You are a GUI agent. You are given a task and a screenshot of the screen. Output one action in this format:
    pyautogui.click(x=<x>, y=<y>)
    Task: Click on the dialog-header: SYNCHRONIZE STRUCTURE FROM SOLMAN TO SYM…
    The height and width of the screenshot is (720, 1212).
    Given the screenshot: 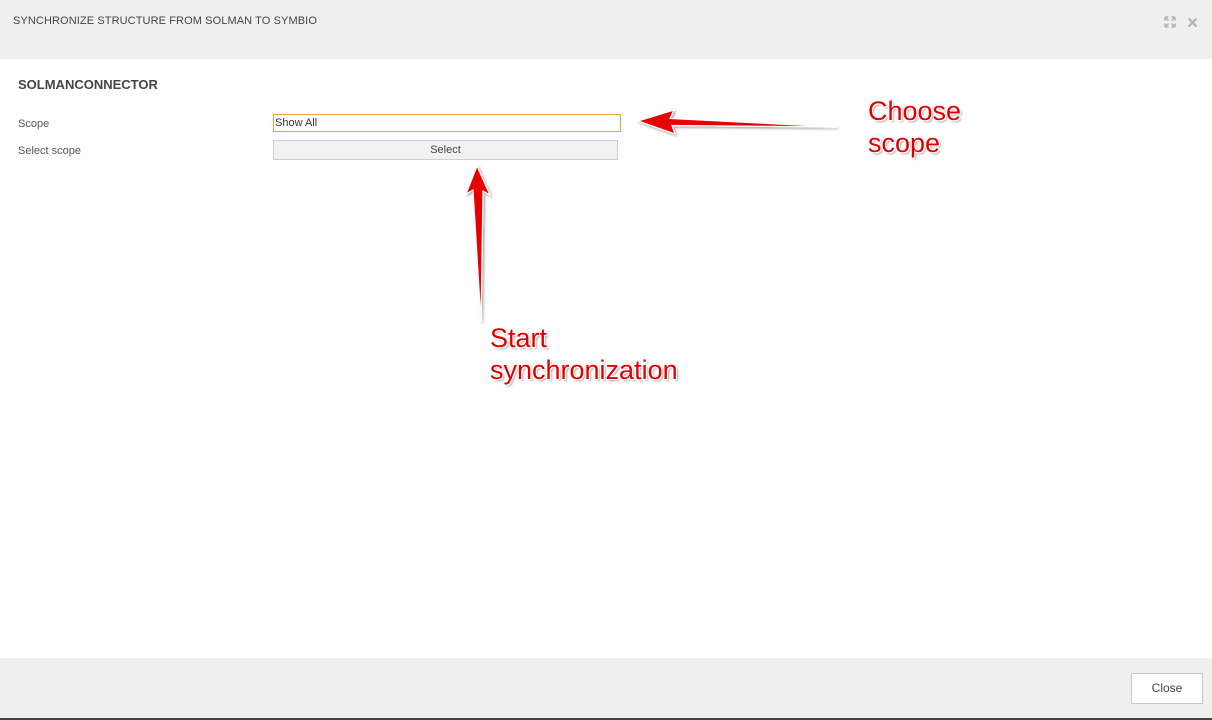 What is the action you would take?
    pyautogui.click(x=606, y=29)
    